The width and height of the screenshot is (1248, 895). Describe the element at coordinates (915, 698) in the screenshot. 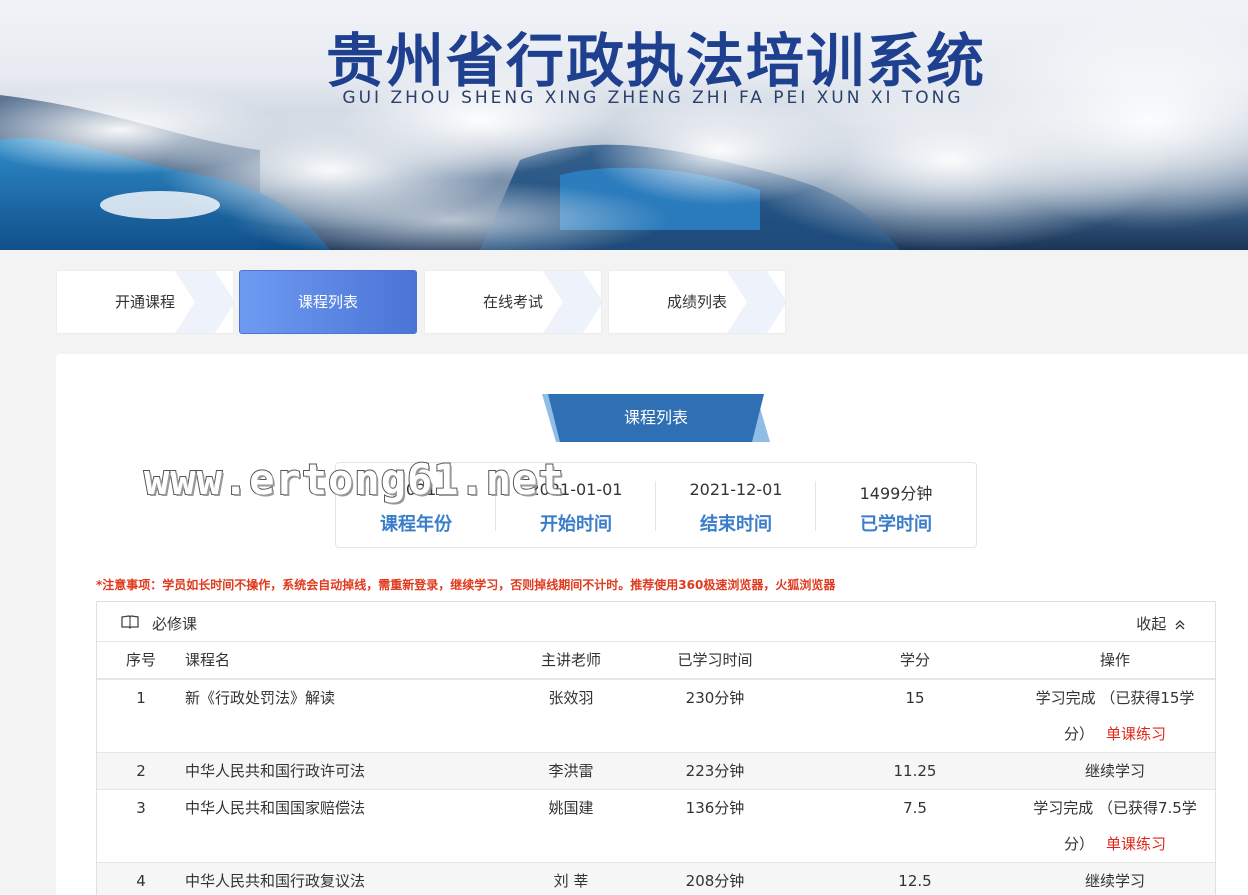

I see `cell-credit: 15` at that location.